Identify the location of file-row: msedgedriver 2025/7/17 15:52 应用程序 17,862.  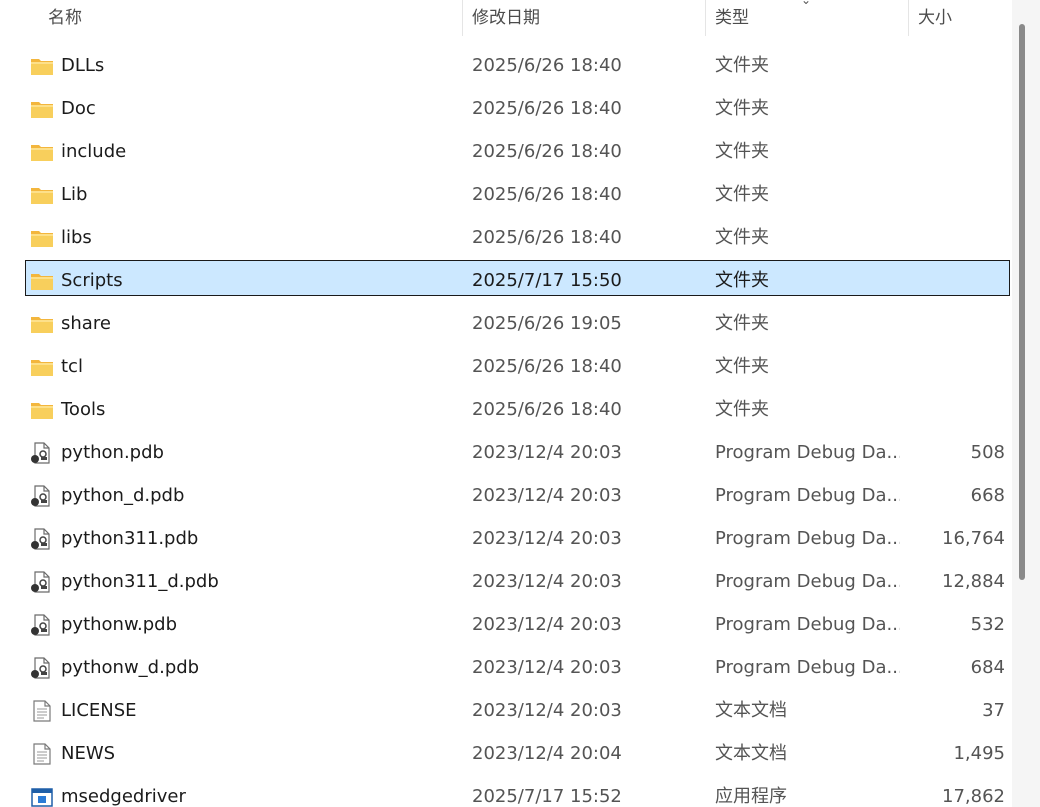
(505, 791).